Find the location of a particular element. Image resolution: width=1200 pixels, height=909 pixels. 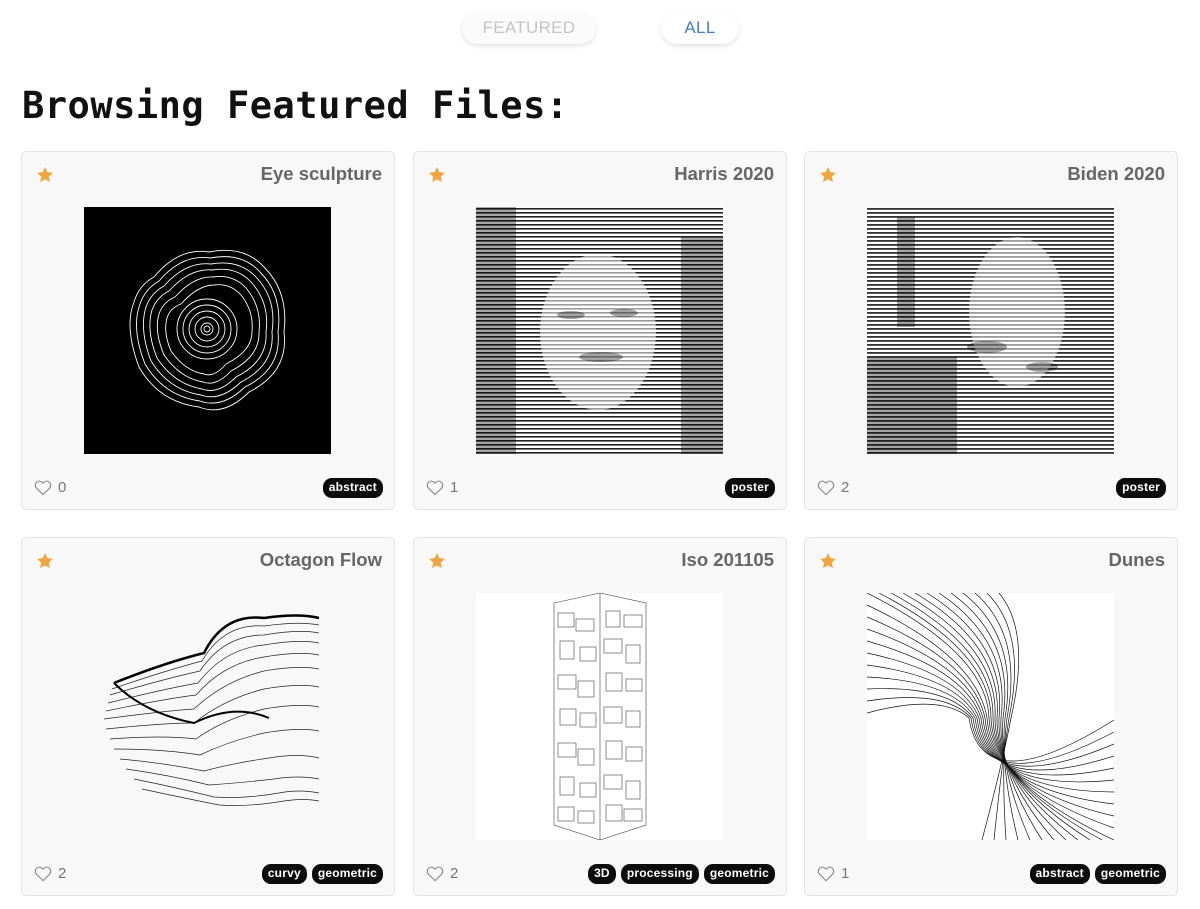

page-title: Browsing Featured Files: is located at coordinates (295, 105).